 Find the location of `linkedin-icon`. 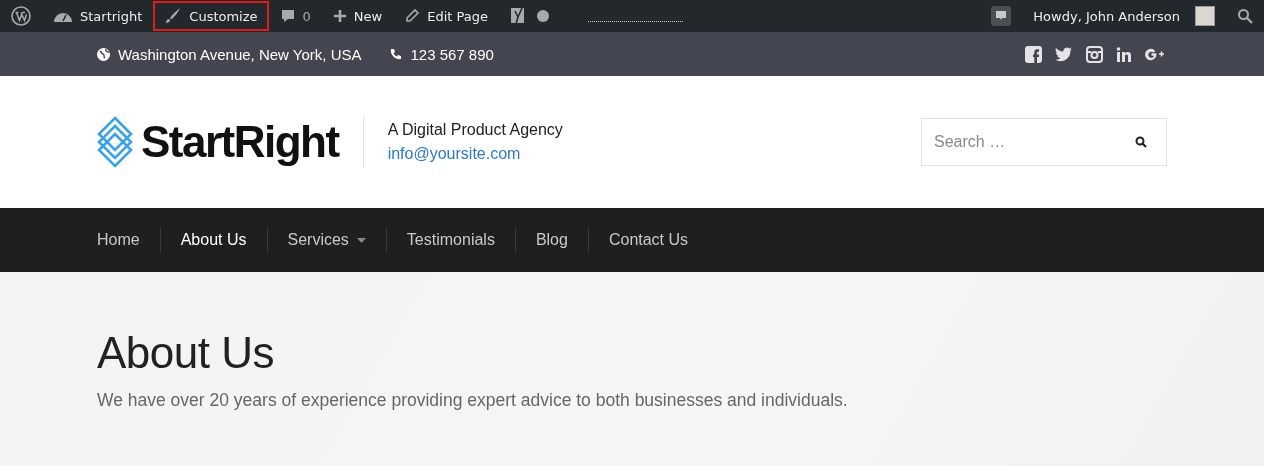

linkedin-icon is located at coordinates (1124, 54).